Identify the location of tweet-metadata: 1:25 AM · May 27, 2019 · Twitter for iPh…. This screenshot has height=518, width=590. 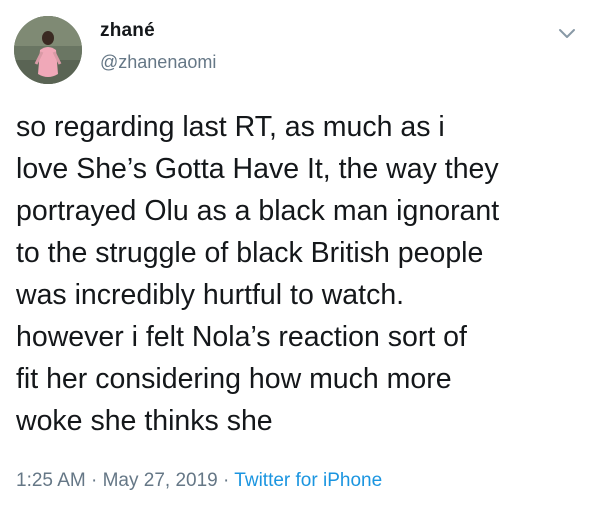
(199, 481).